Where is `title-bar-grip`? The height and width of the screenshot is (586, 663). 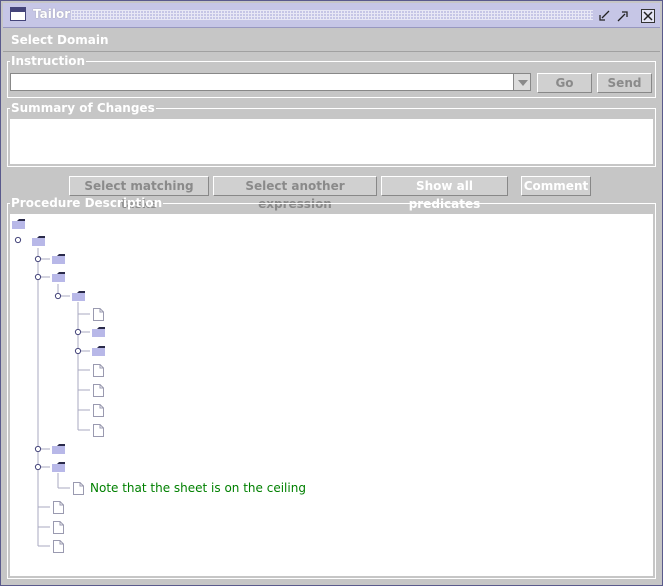
title-bar-grip is located at coordinates (332, 15).